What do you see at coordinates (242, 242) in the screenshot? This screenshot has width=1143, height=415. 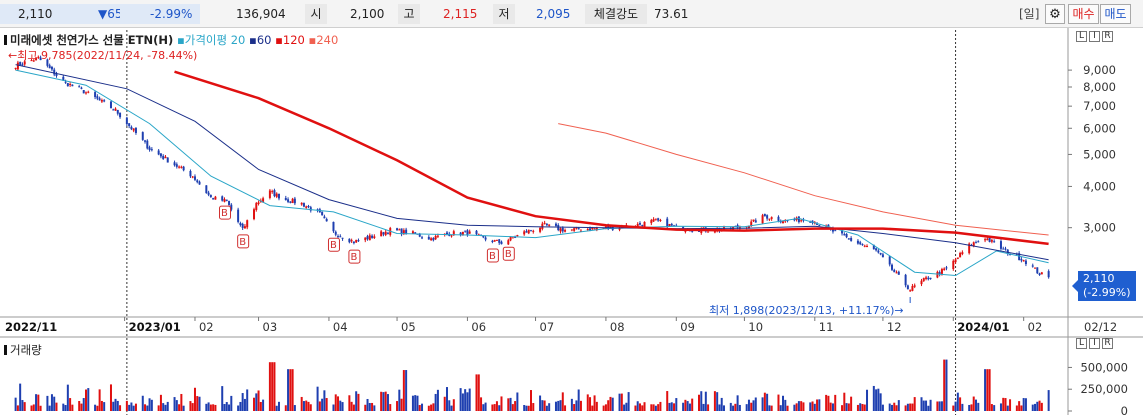 I see `buy-signal-label: B` at bounding box center [242, 242].